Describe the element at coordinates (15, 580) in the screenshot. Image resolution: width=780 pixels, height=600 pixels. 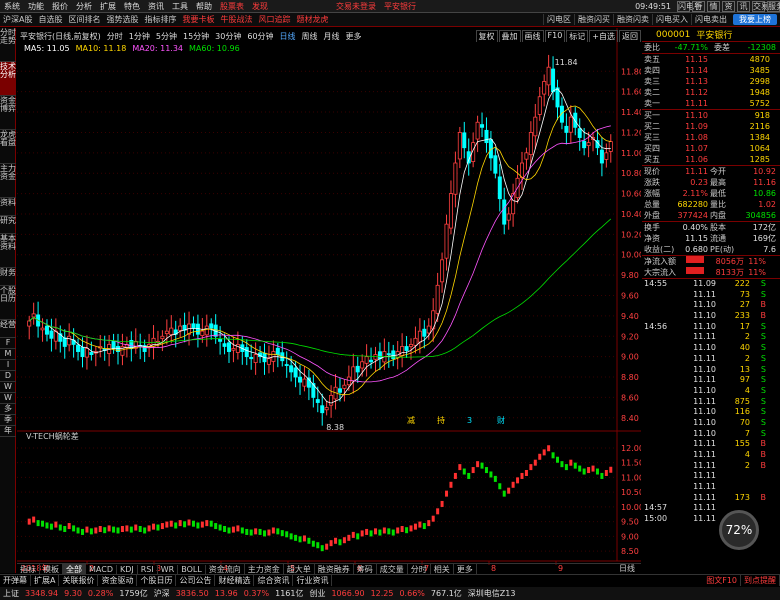
I see `footer-link: 开弹幕` at that location.